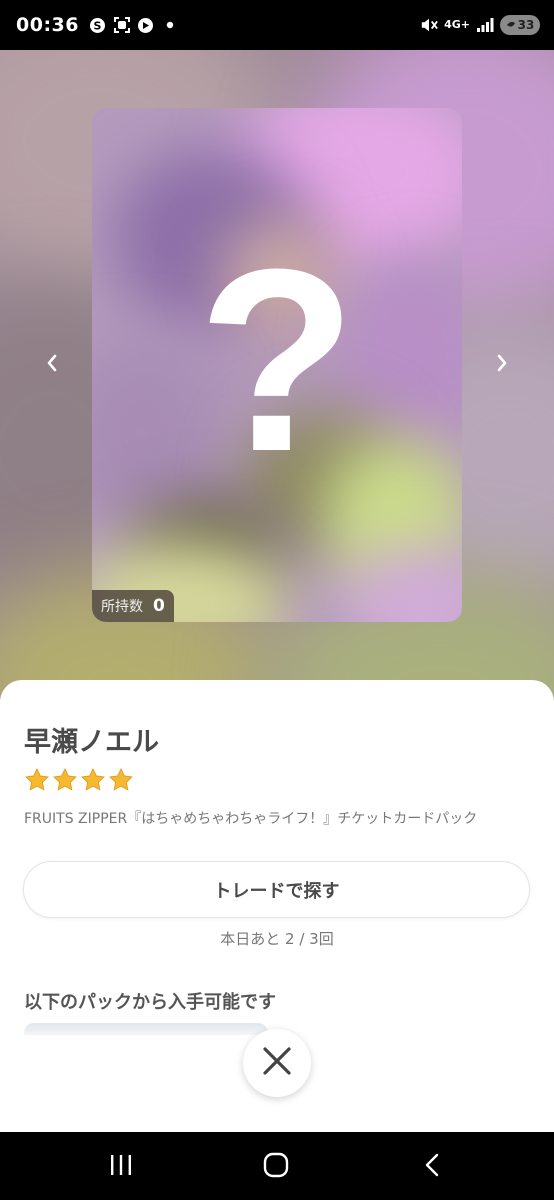 Image resolution: width=554 pixels, height=1200 pixels. I want to click on owned-count-badge: 所持数 0, so click(133, 606).